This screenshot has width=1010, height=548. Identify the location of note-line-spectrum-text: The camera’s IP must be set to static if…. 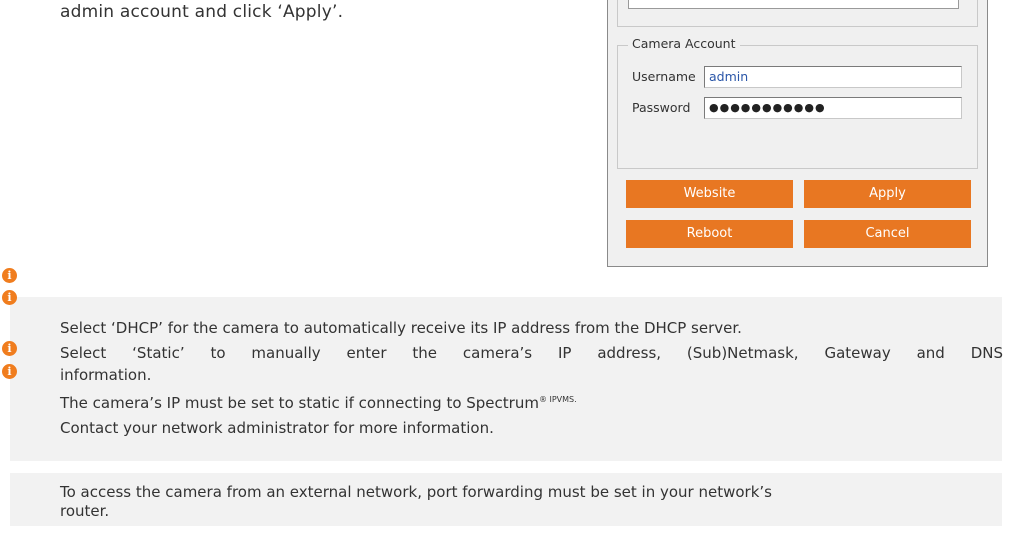
(299, 403).